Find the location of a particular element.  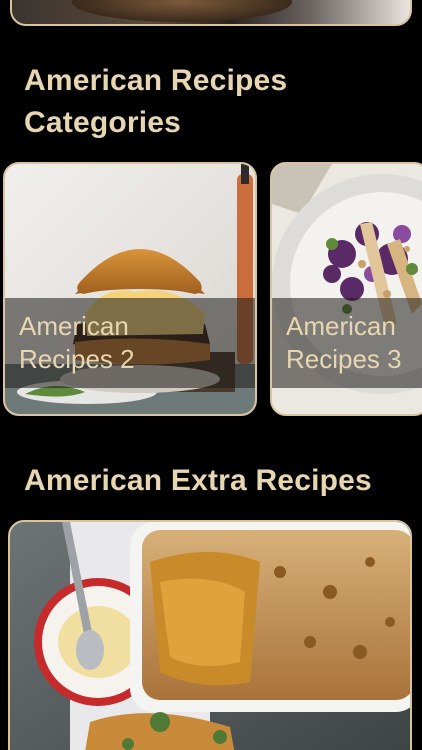

food-photo is located at coordinates (182, 11).